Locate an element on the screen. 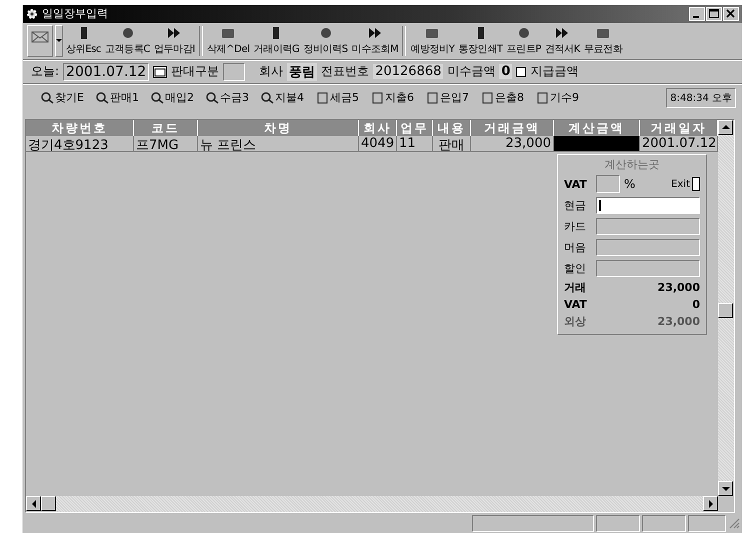 Image resolution: width=744 pixels, height=533 pixels. envelope-icon is located at coordinates (40, 36).